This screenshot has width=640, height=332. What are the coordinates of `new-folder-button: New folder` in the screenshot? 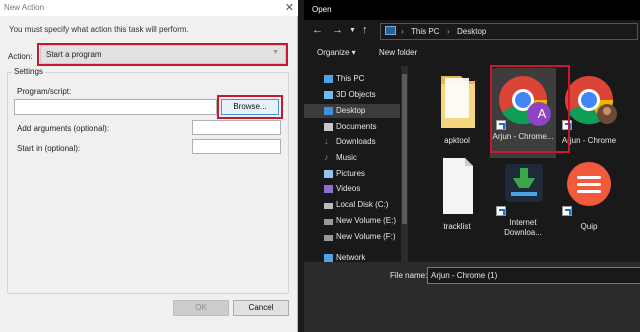 It's located at (398, 52).